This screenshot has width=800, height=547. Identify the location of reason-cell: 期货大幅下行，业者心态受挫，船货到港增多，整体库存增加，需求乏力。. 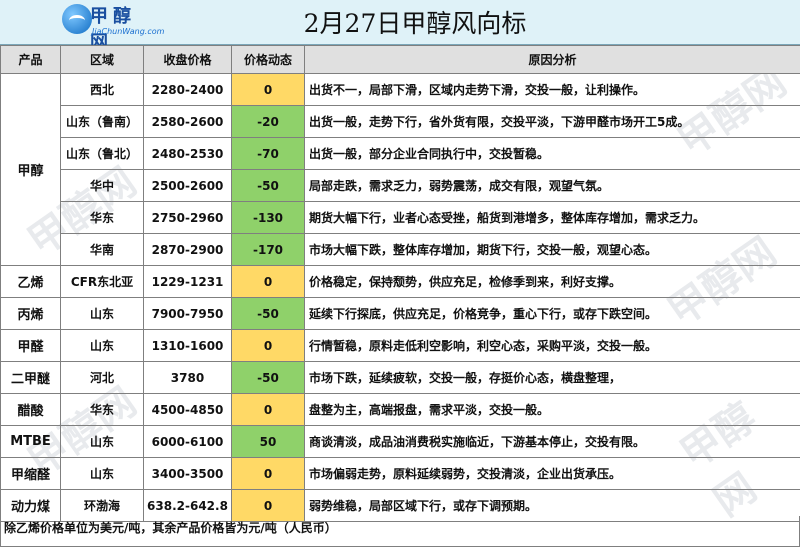
(552, 217).